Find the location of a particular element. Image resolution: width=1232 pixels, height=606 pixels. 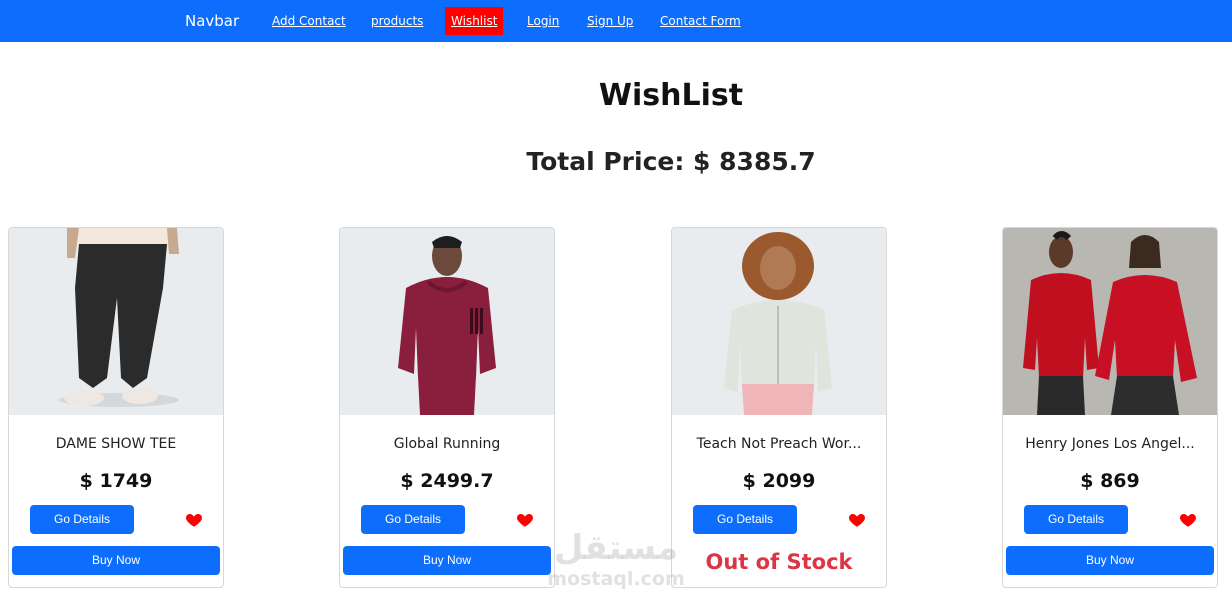

watermark-arabic: مستقل is located at coordinates (616, 548).